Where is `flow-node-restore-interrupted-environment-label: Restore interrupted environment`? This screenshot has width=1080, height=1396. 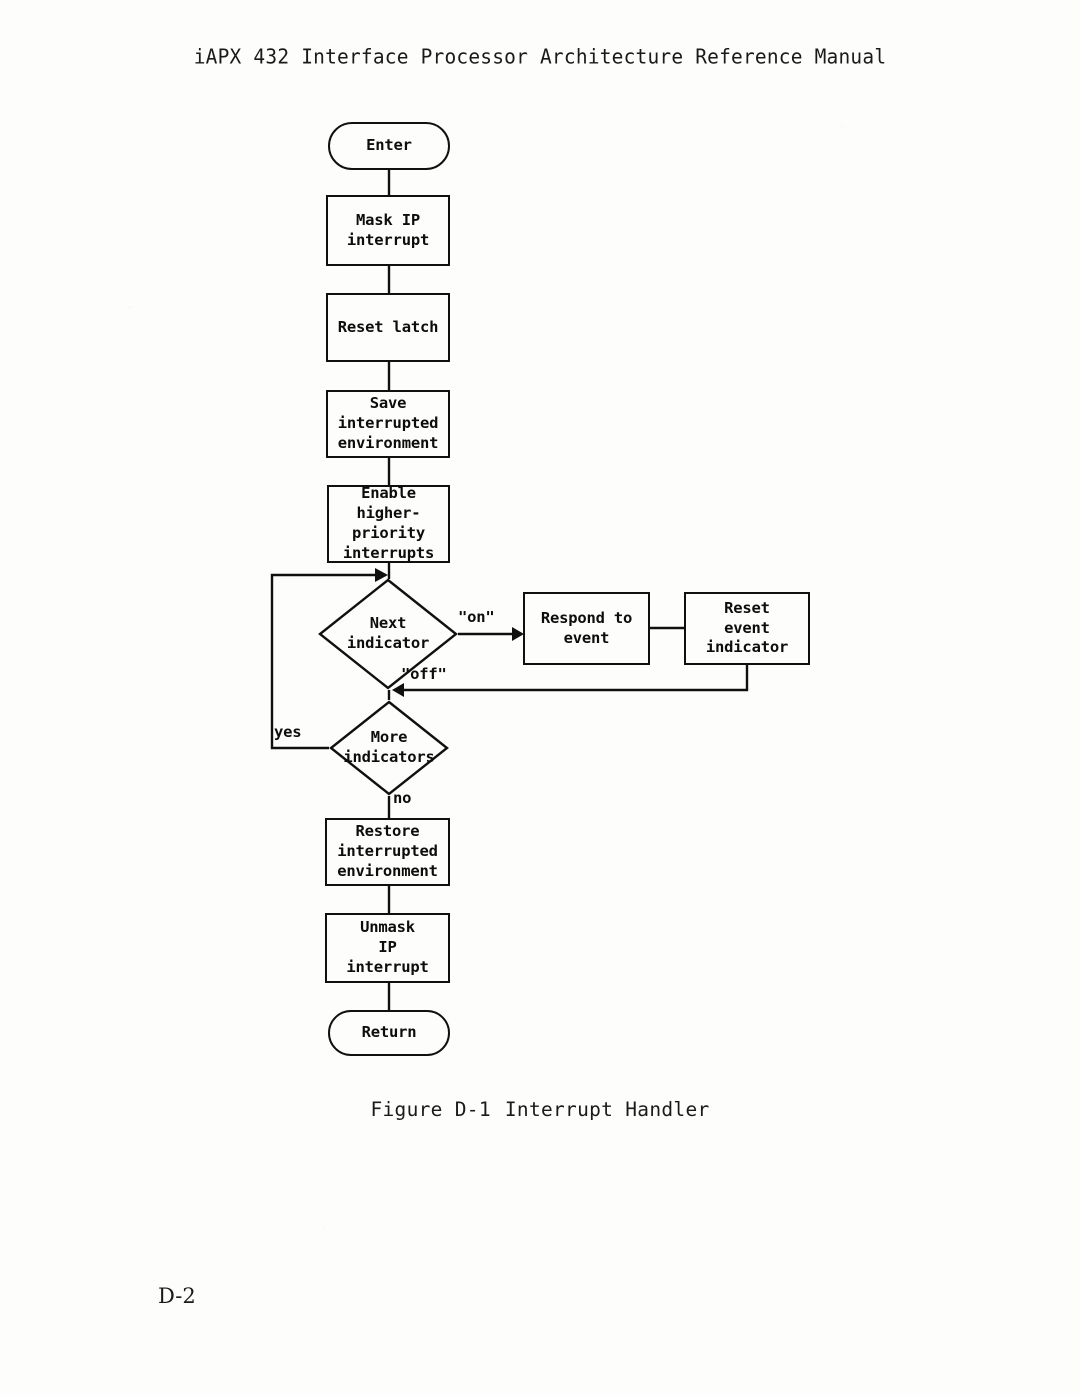
flow-node-restore-interrupted-environment-label: Restore interrupted environment is located at coordinates (387, 851).